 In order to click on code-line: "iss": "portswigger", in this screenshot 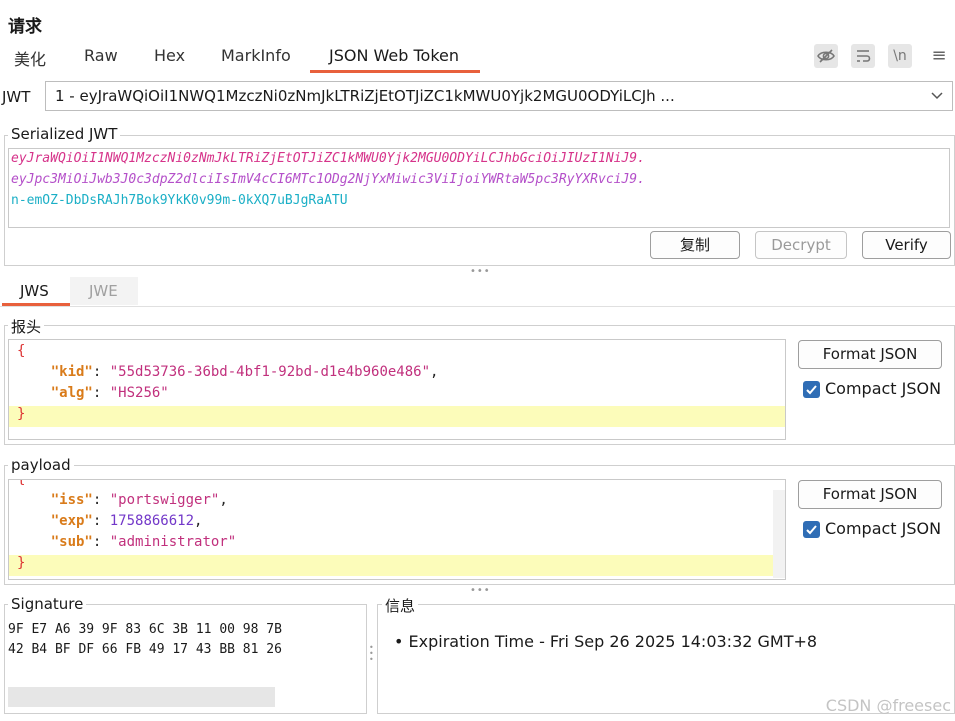, I will do `click(139, 500)`.